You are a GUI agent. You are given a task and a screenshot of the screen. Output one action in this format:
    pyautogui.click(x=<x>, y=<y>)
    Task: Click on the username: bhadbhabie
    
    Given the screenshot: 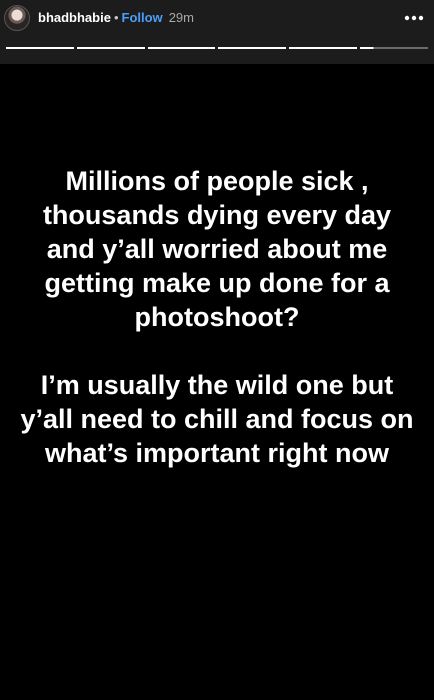 What is the action you would take?
    pyautogui.click(x=74, y=17)
    